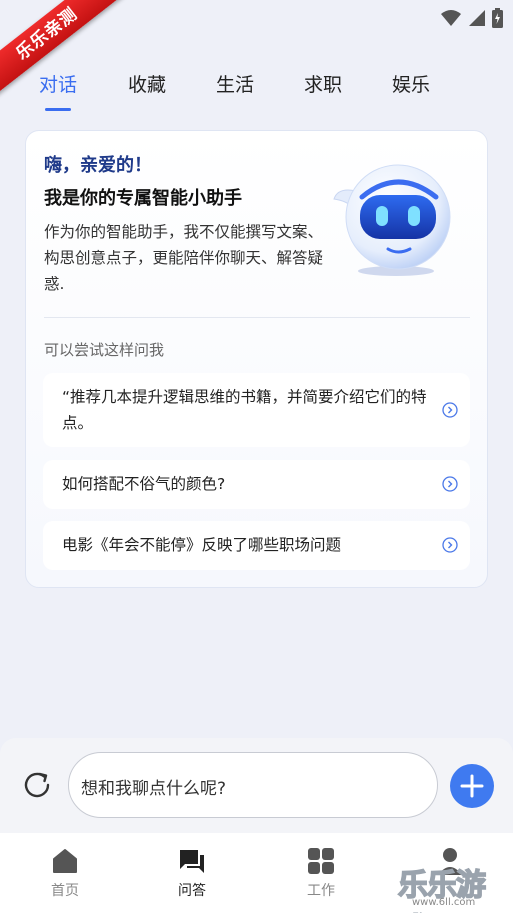 This screenshot has width=513, height=913. I want to click on battery-icon, so click(497, 18).